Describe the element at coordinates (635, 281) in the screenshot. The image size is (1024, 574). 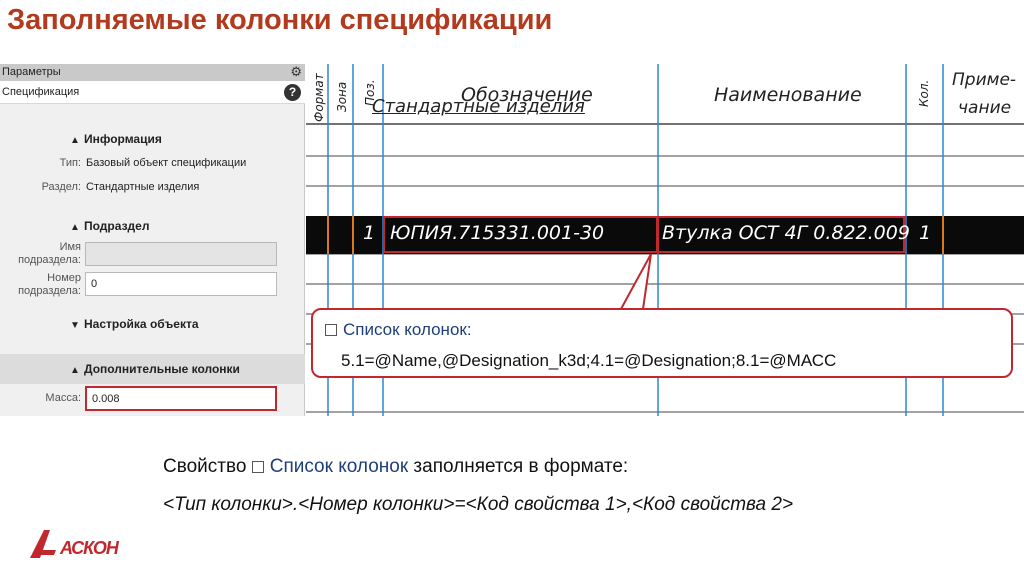
I see `callout-pointer` at that location.